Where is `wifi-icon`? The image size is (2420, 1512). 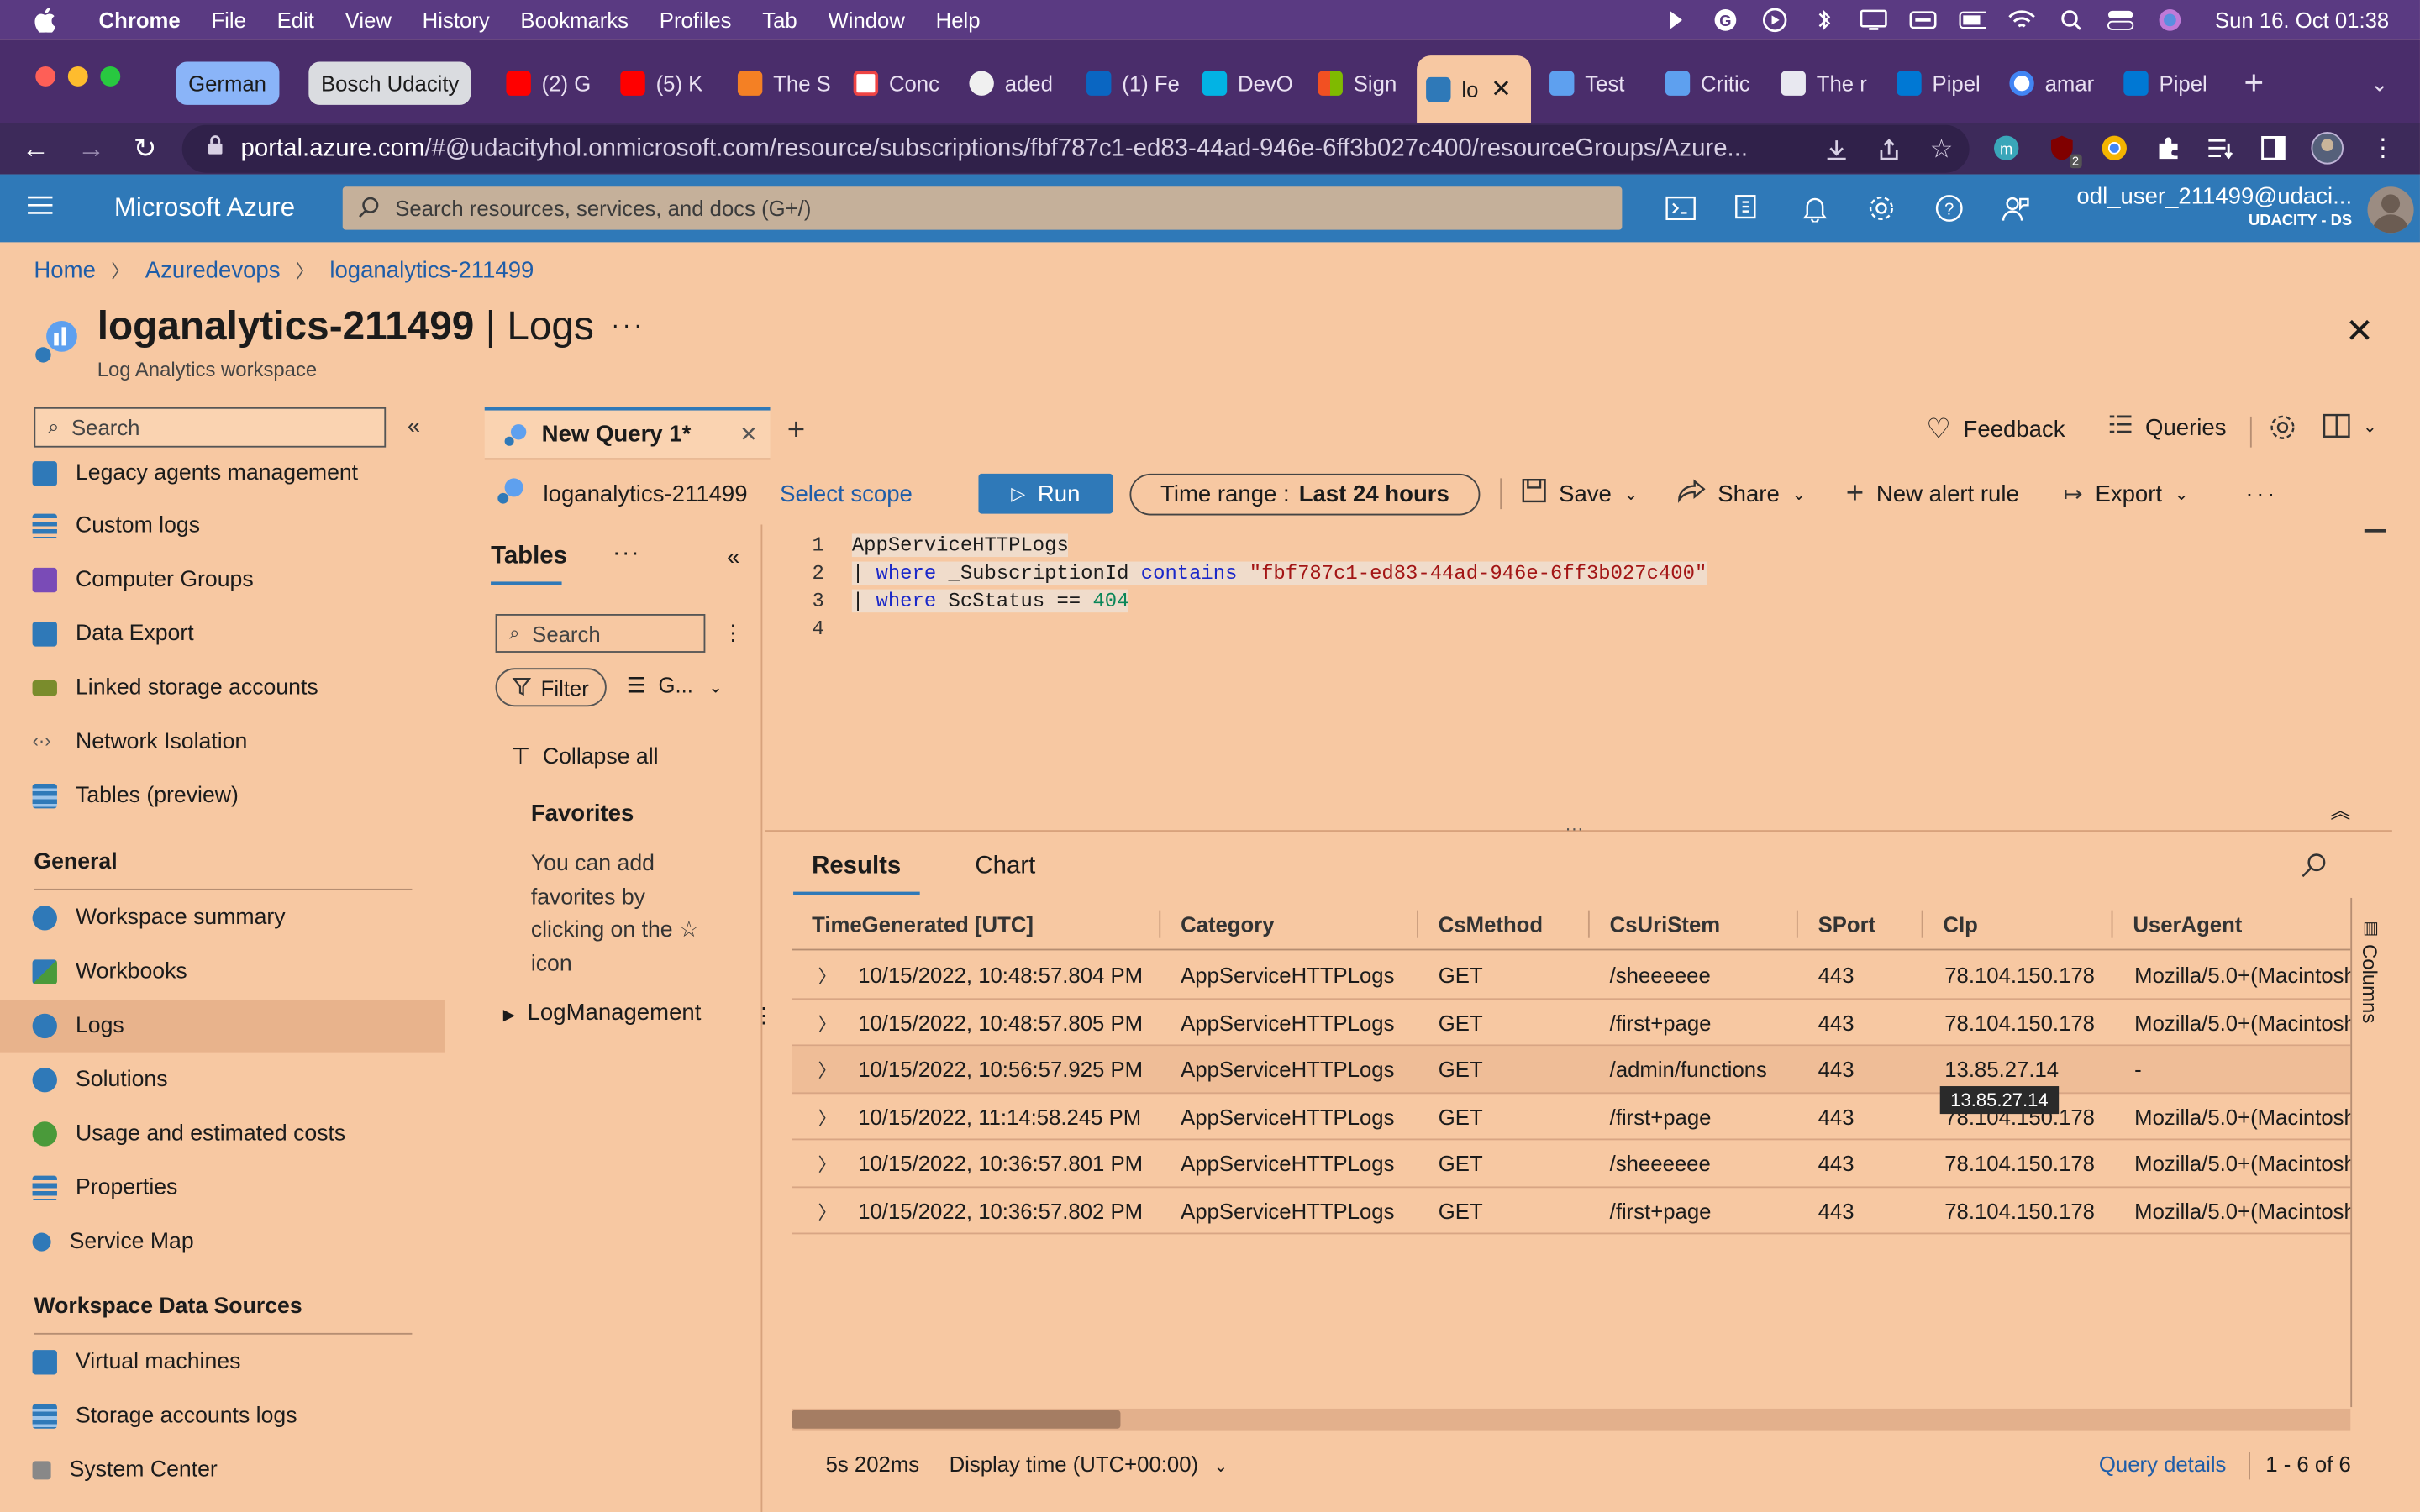
wifi-icon is located at coordinates (2022, 20).